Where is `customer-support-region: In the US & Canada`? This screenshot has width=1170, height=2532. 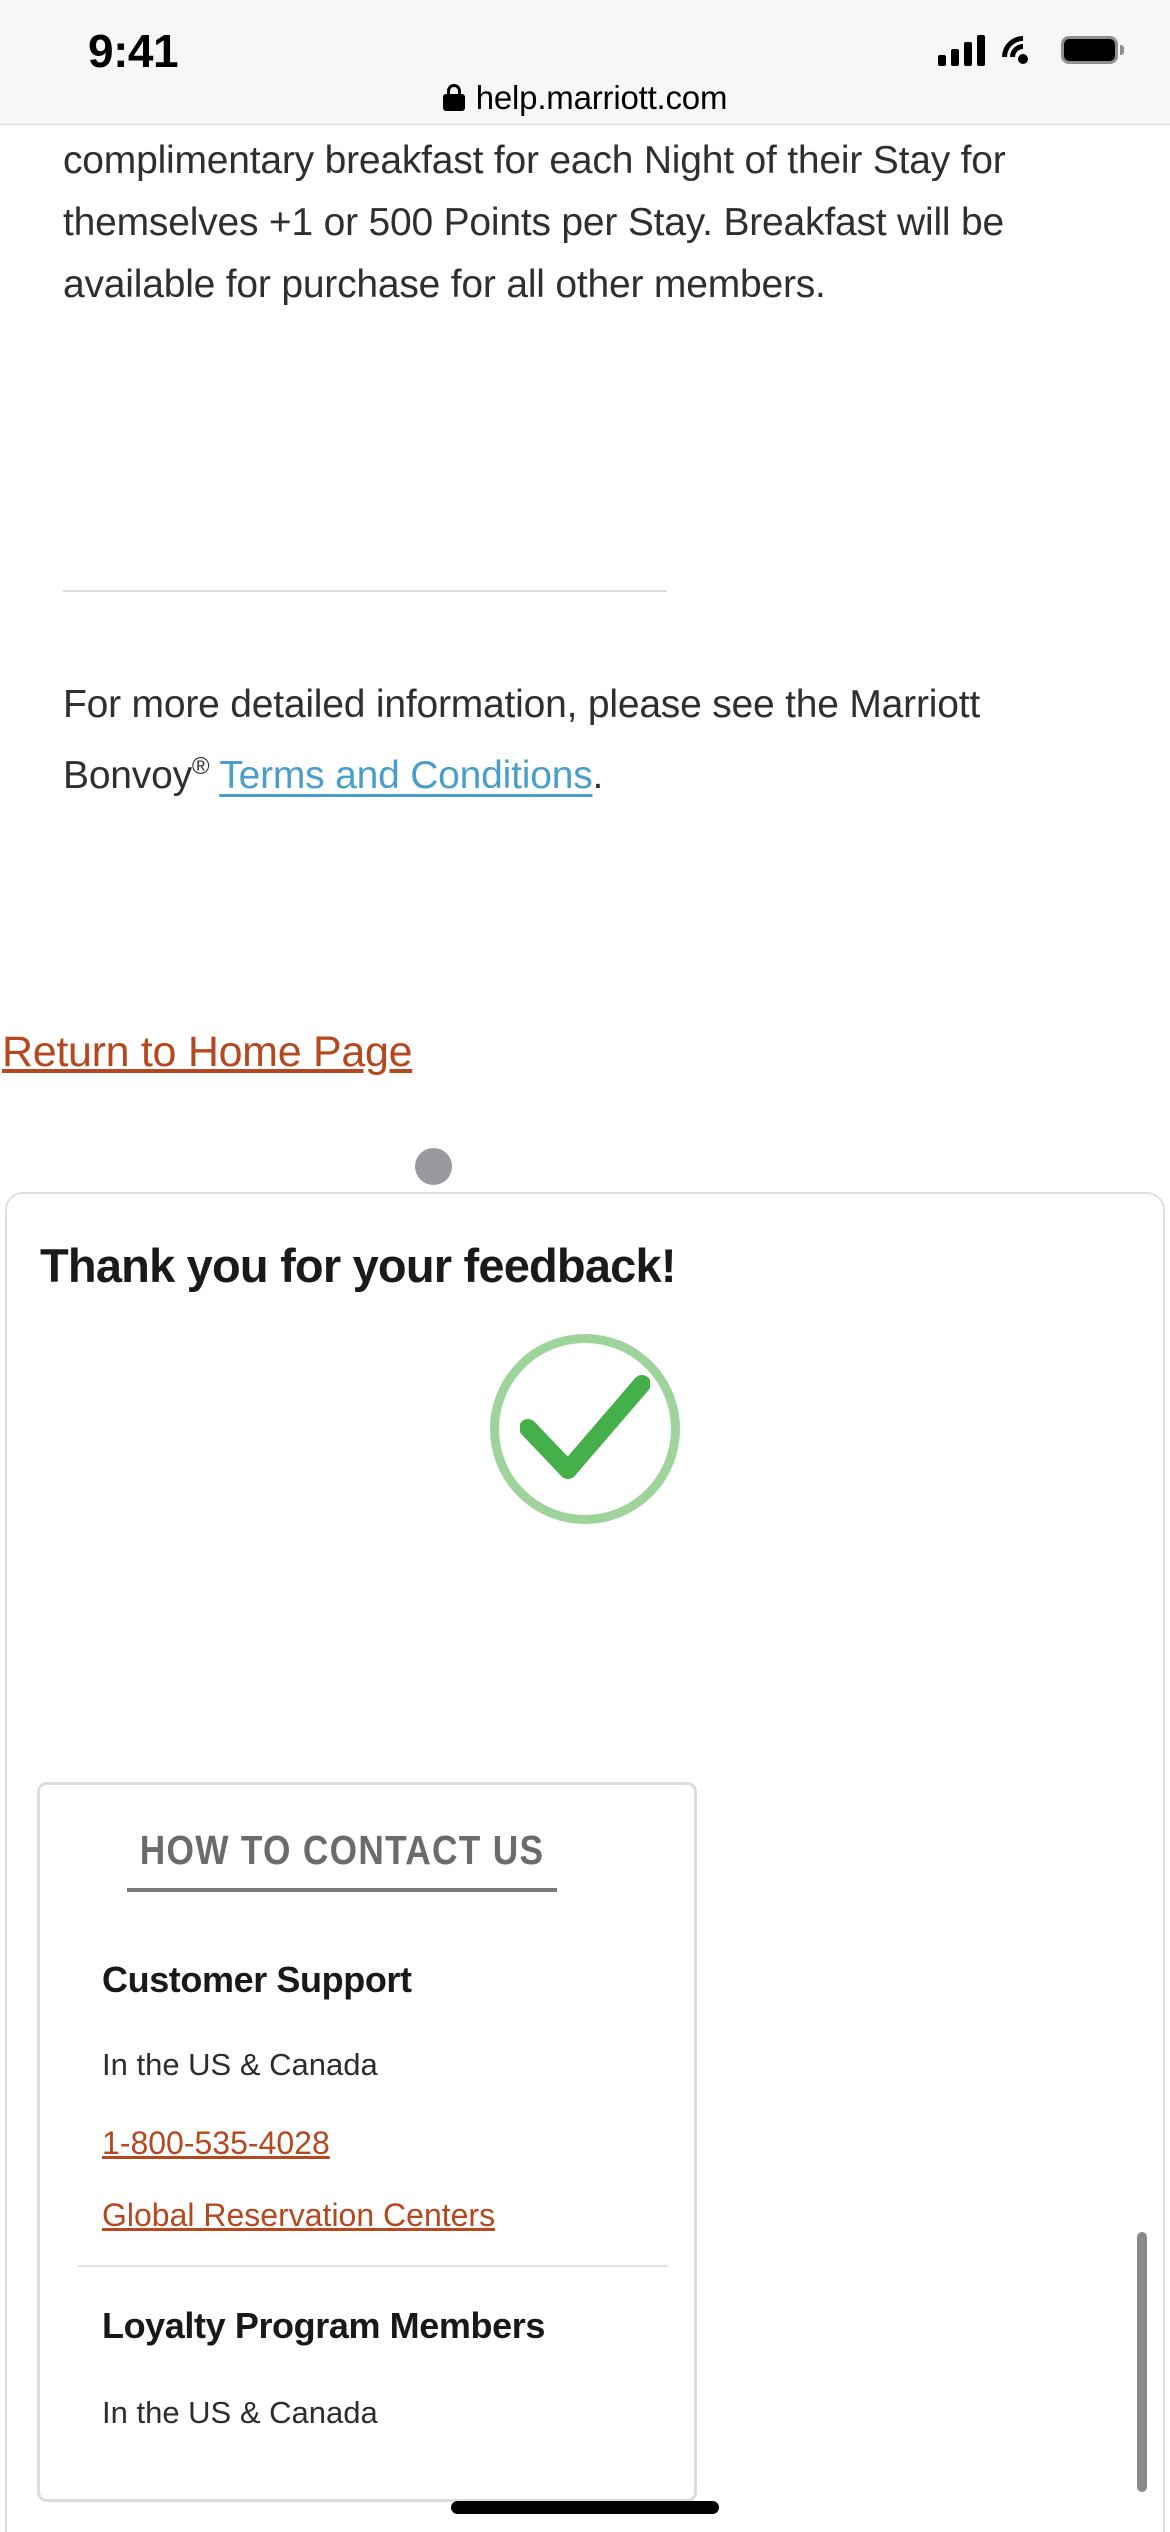 customer-support-region: In the US & Canada is located at coordinates (240, 2064).